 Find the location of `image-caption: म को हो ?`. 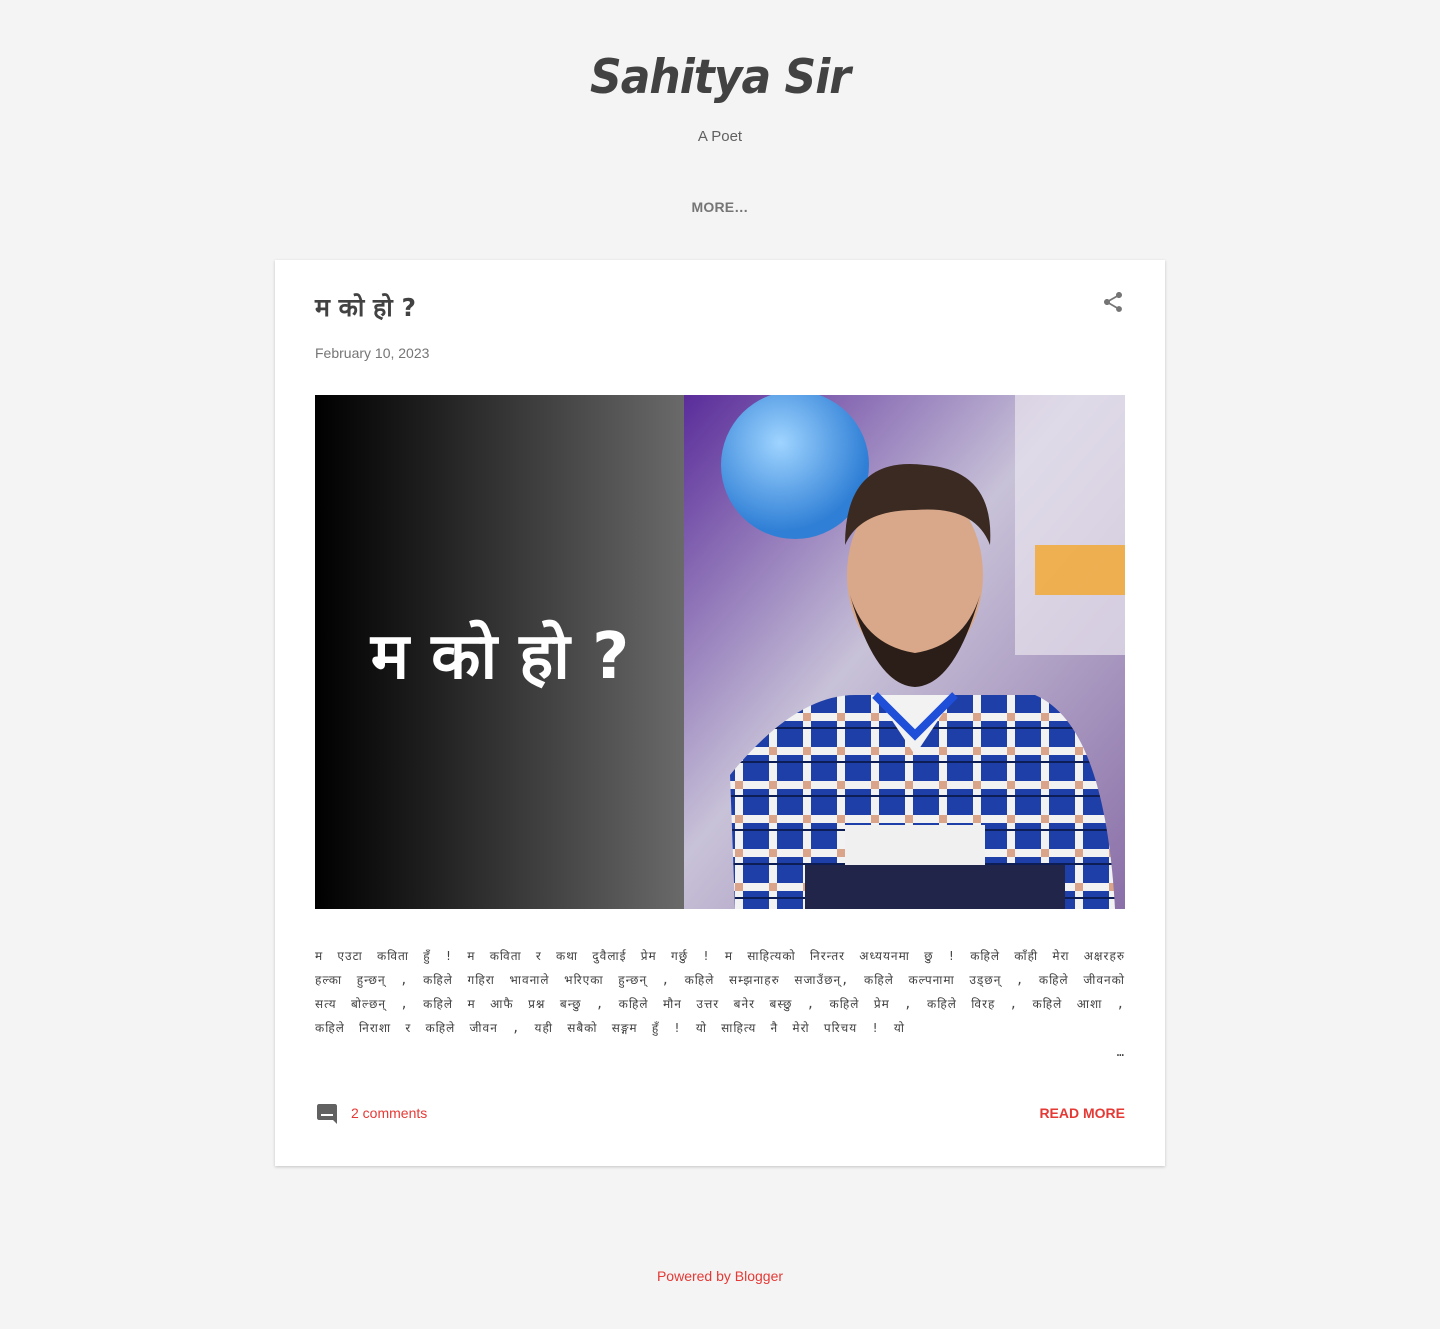

image-caption: म को हो ? is located at coordinates (500, 656).